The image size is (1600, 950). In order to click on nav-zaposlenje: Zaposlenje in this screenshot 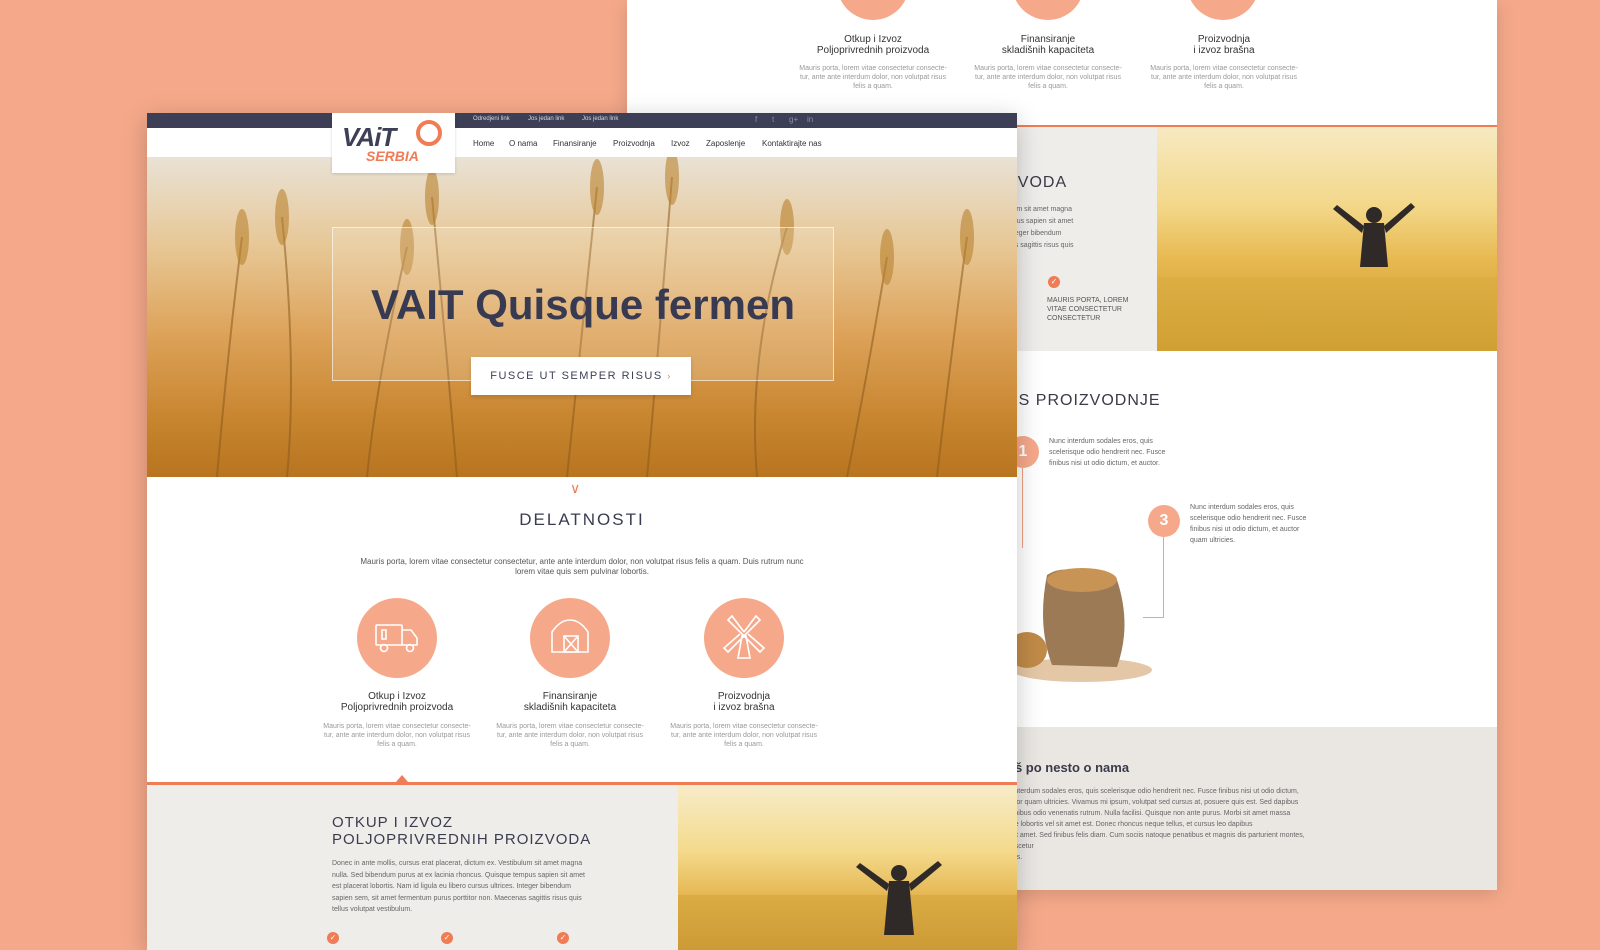, I will do `click(725, 143)`.